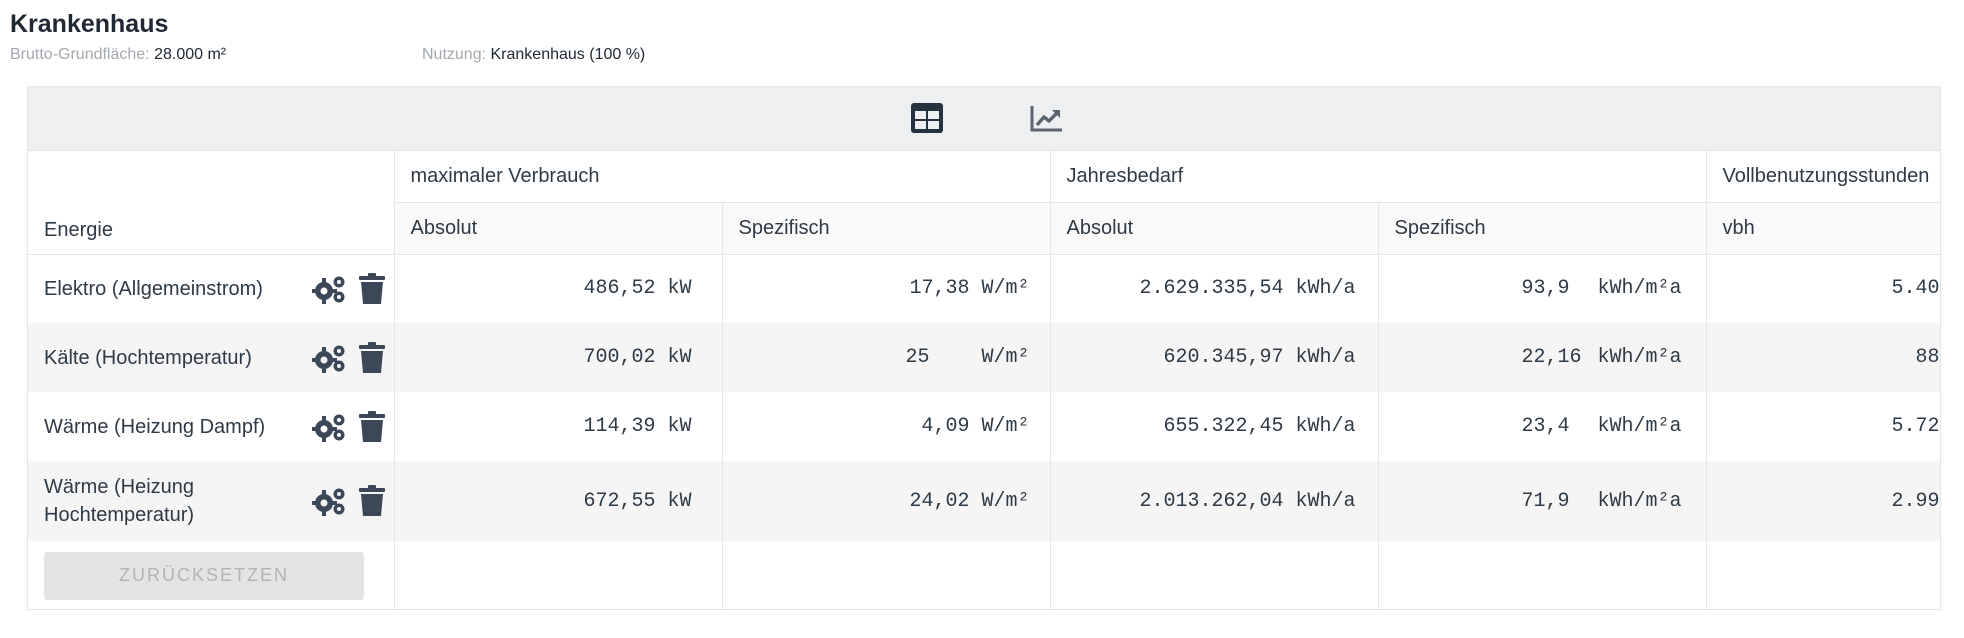 The width and height of the screenshot is (1964, 638). What do you see at coordinates (558, 426) in the screenshot?
I see `max-absolute-cell: 114,39 kW` at bounding box center [558, 426].